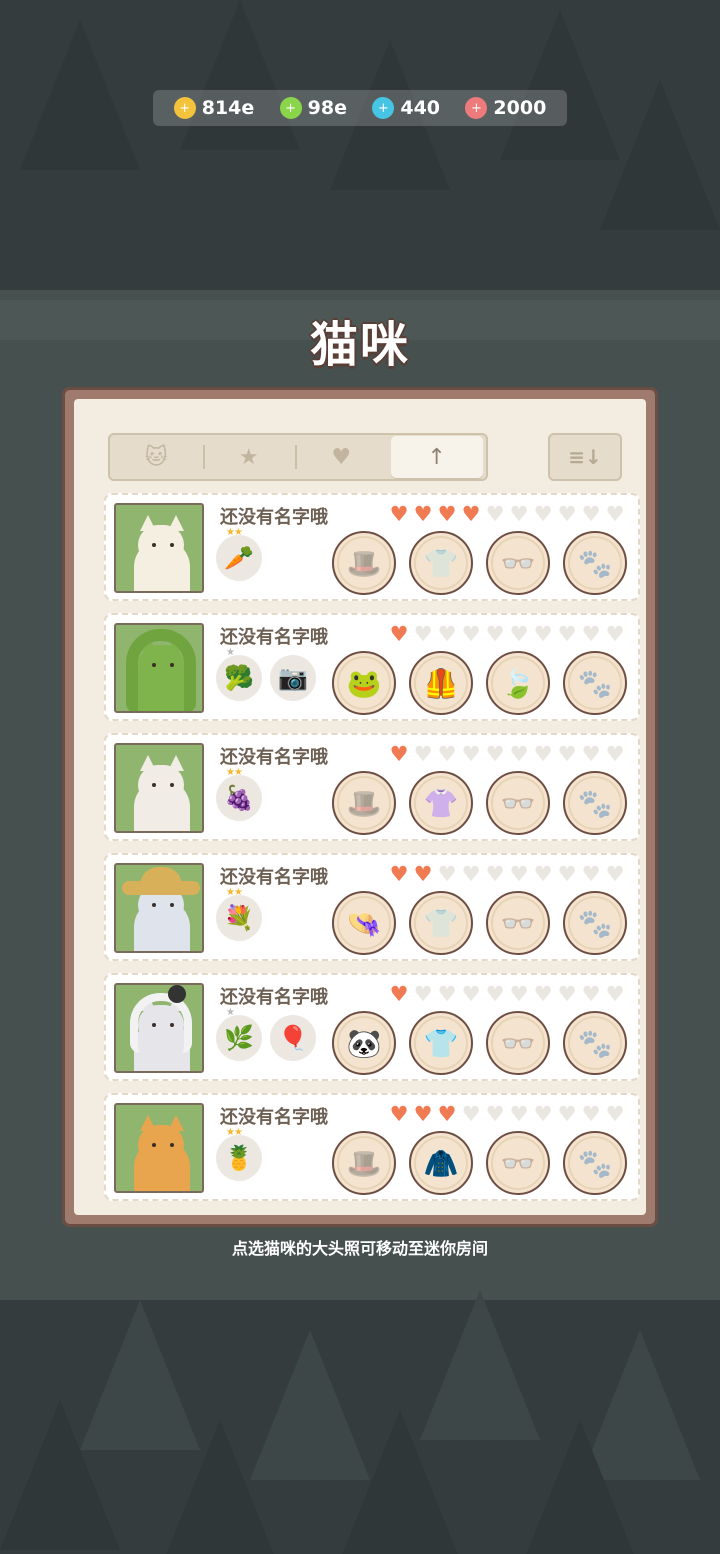 The height and width of the screenshot is (1554, 720). I want to click on pineapple-icon: 🍍 ★★, so click(239, 1154).